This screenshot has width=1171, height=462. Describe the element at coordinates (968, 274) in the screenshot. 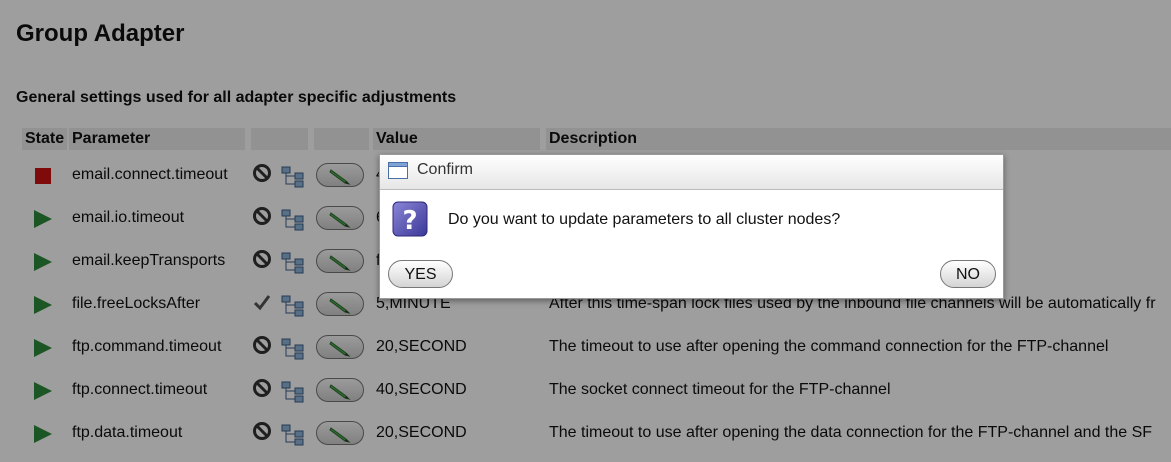

I see `no-button: NO` at that location.